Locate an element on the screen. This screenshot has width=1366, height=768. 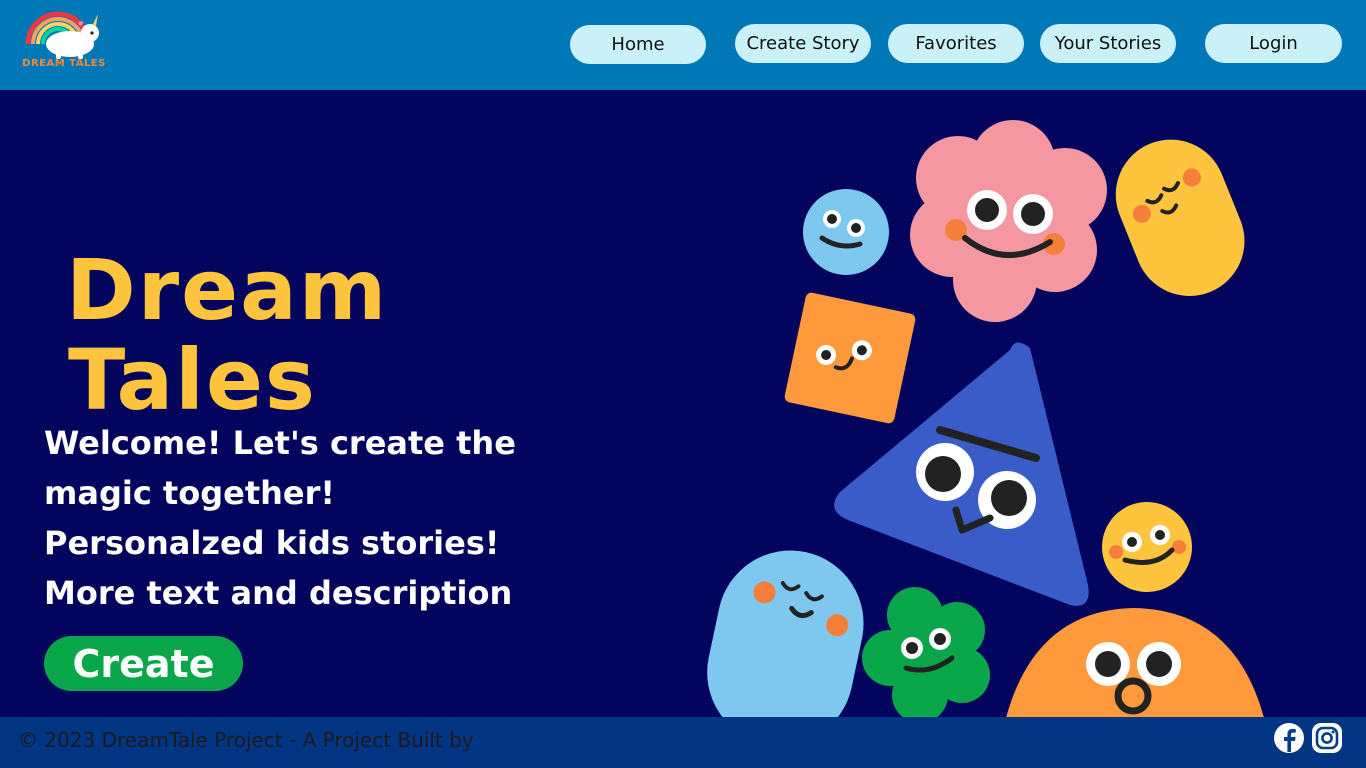
blue-circle-character is located at coordinates (846, 232).